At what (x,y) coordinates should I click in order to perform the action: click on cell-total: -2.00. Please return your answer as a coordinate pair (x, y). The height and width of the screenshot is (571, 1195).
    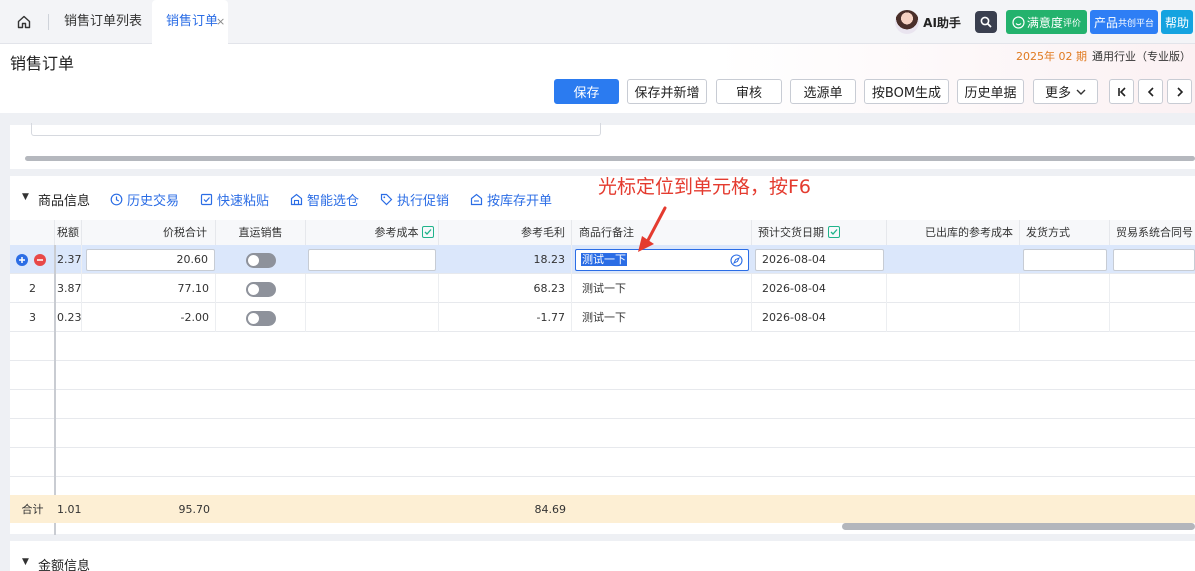
    Looking at the image, I should click on (149, 317).